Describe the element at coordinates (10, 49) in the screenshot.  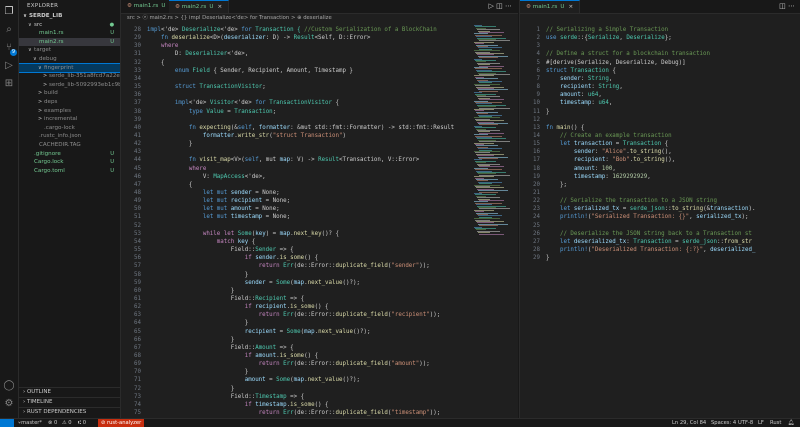
I see `source-control-icon: ⑂ 9` at that location.